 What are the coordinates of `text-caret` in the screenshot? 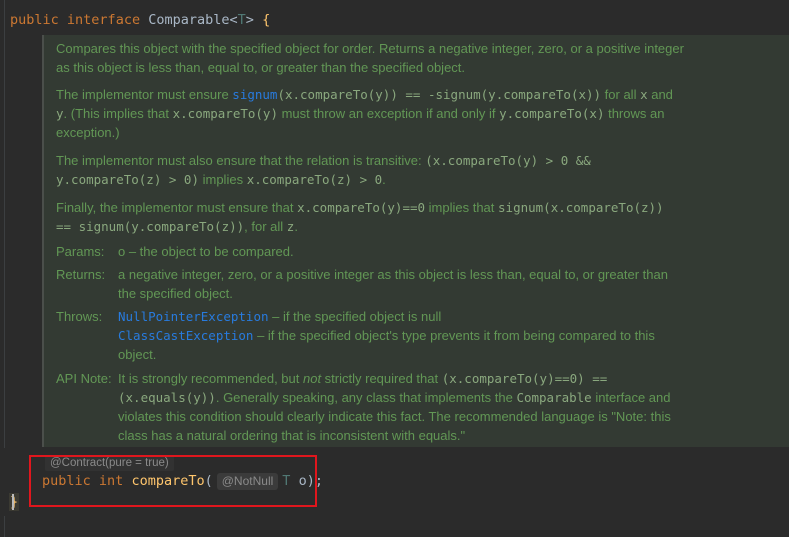 It's located at (13, 502).